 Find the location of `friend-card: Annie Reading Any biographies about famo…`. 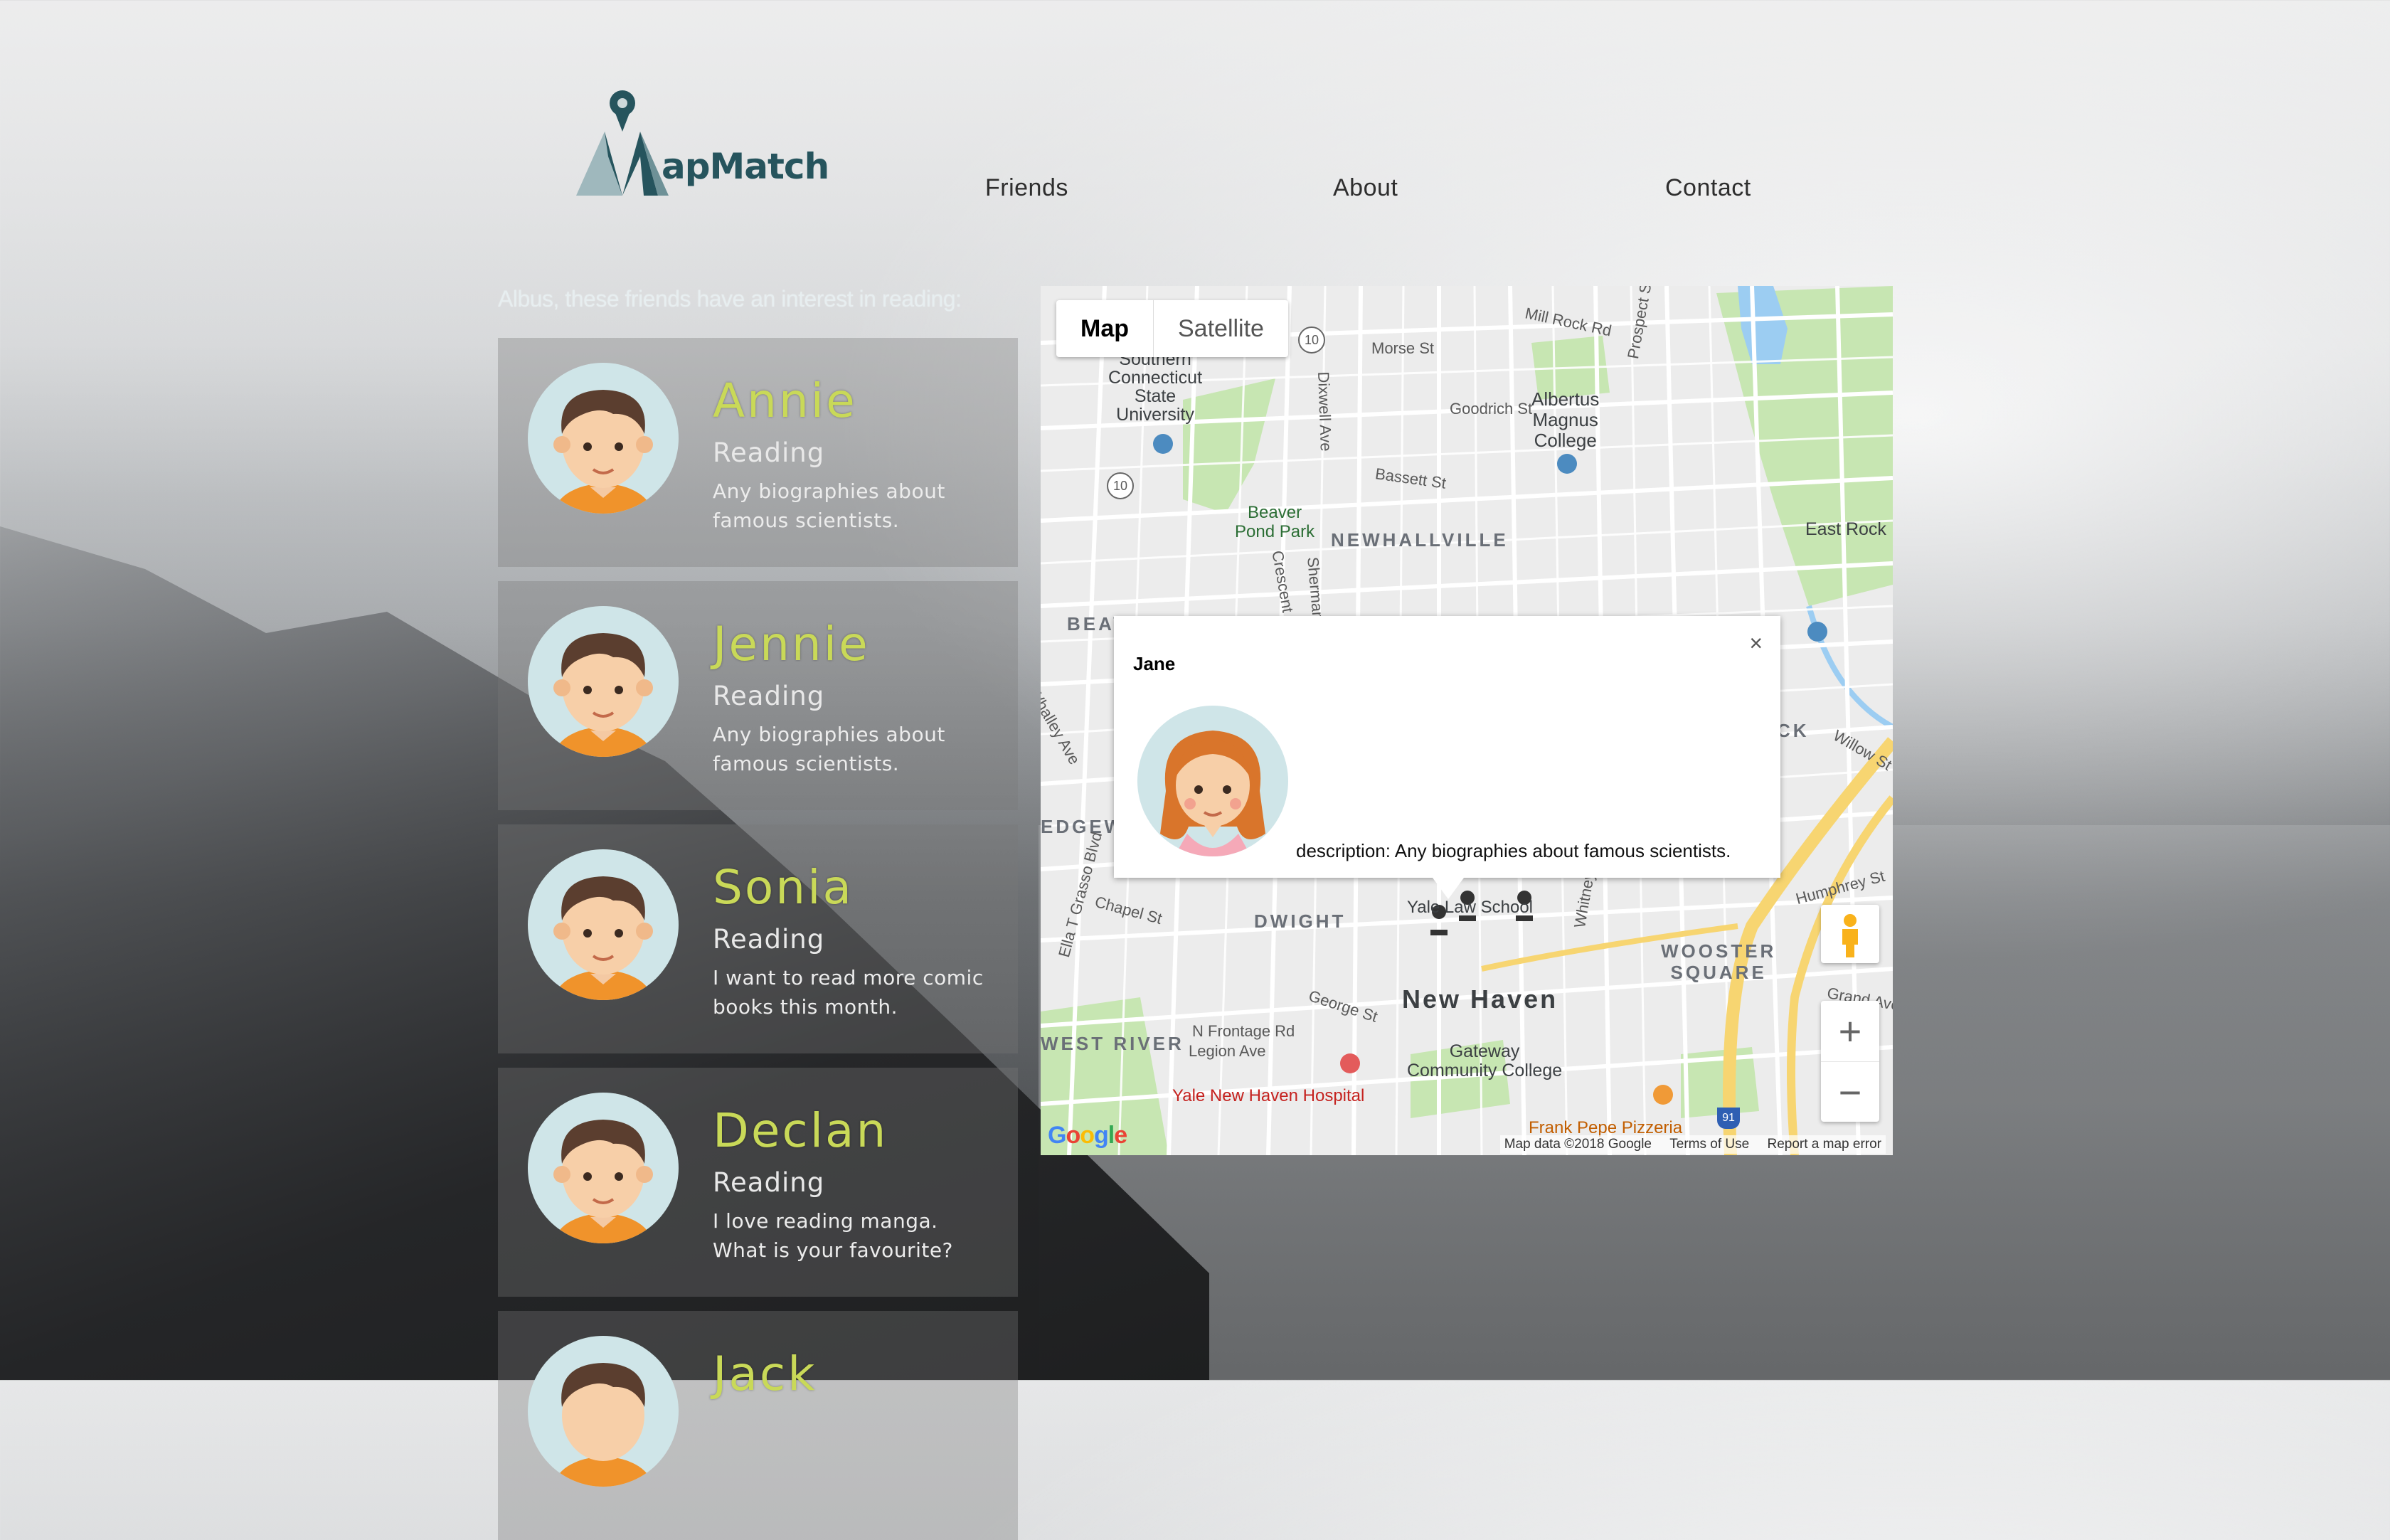

friend-card: Annie Reading Any biographies about famo… is located at coordinates (758, 452).